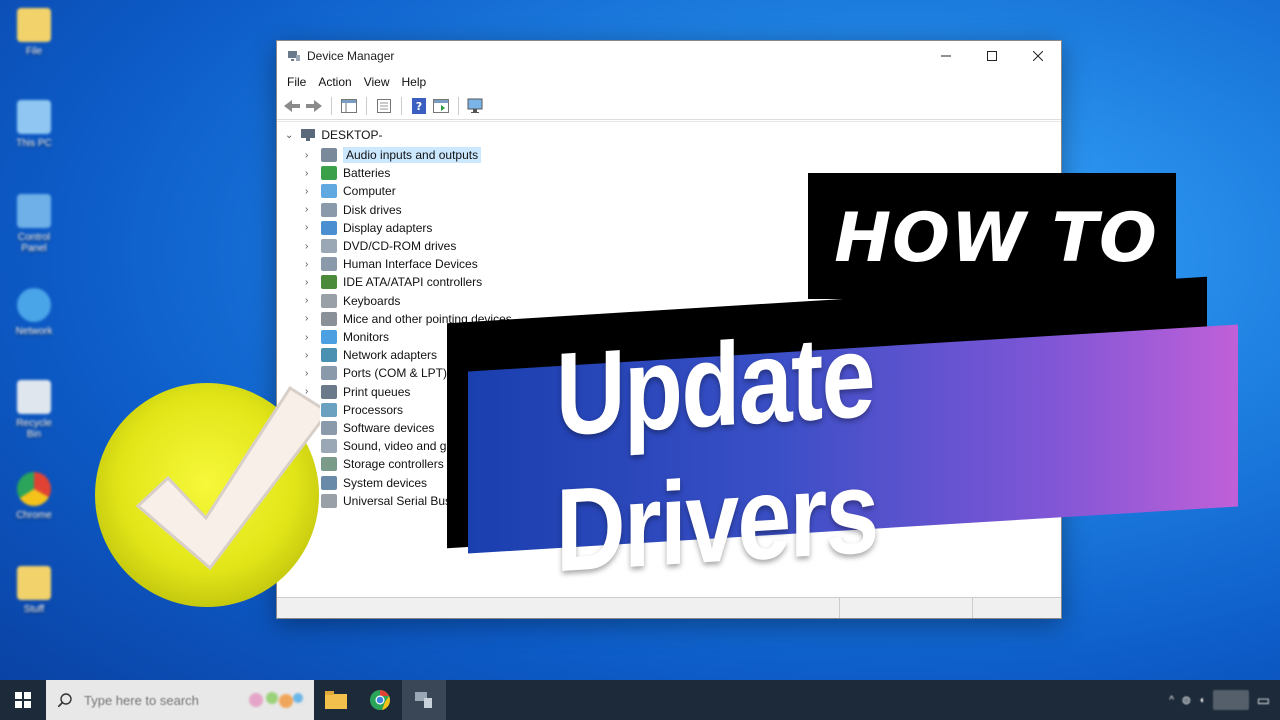  I want to click on menu-view: View, so click(377, 82).